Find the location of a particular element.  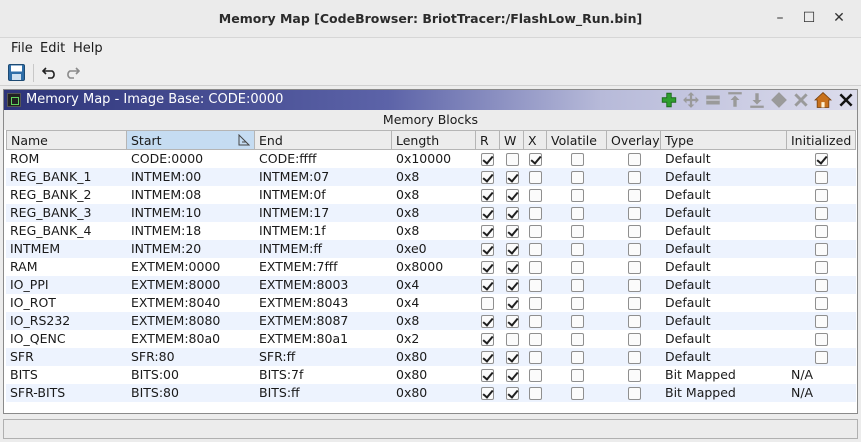

table-row: REG_BANK_3 INTMEM:10 INTMEM:17 0x8 Default is located at coordinates (431, 213).